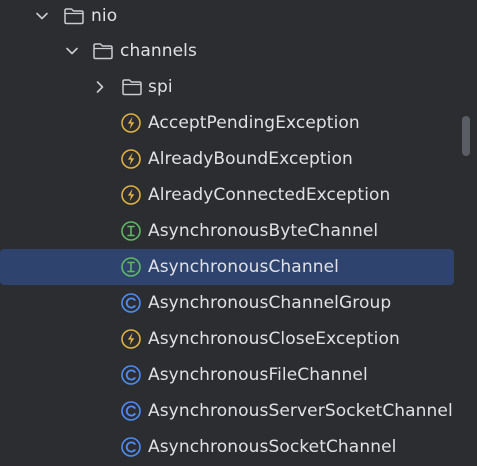 The height and width of the screenshot is (466, 477). I want to click on tree-item-asynchronousserversocketchannel: AsynchronousServerSocketChannel, so click(229, 411).